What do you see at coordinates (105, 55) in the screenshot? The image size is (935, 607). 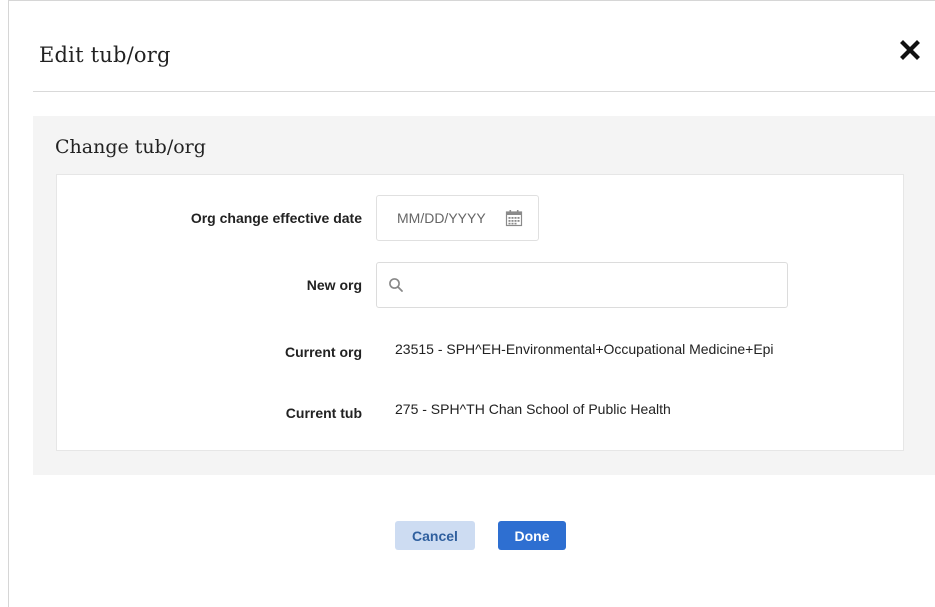 I see `dialog-title: Edit tub/org` at bounding box center [105, 55].